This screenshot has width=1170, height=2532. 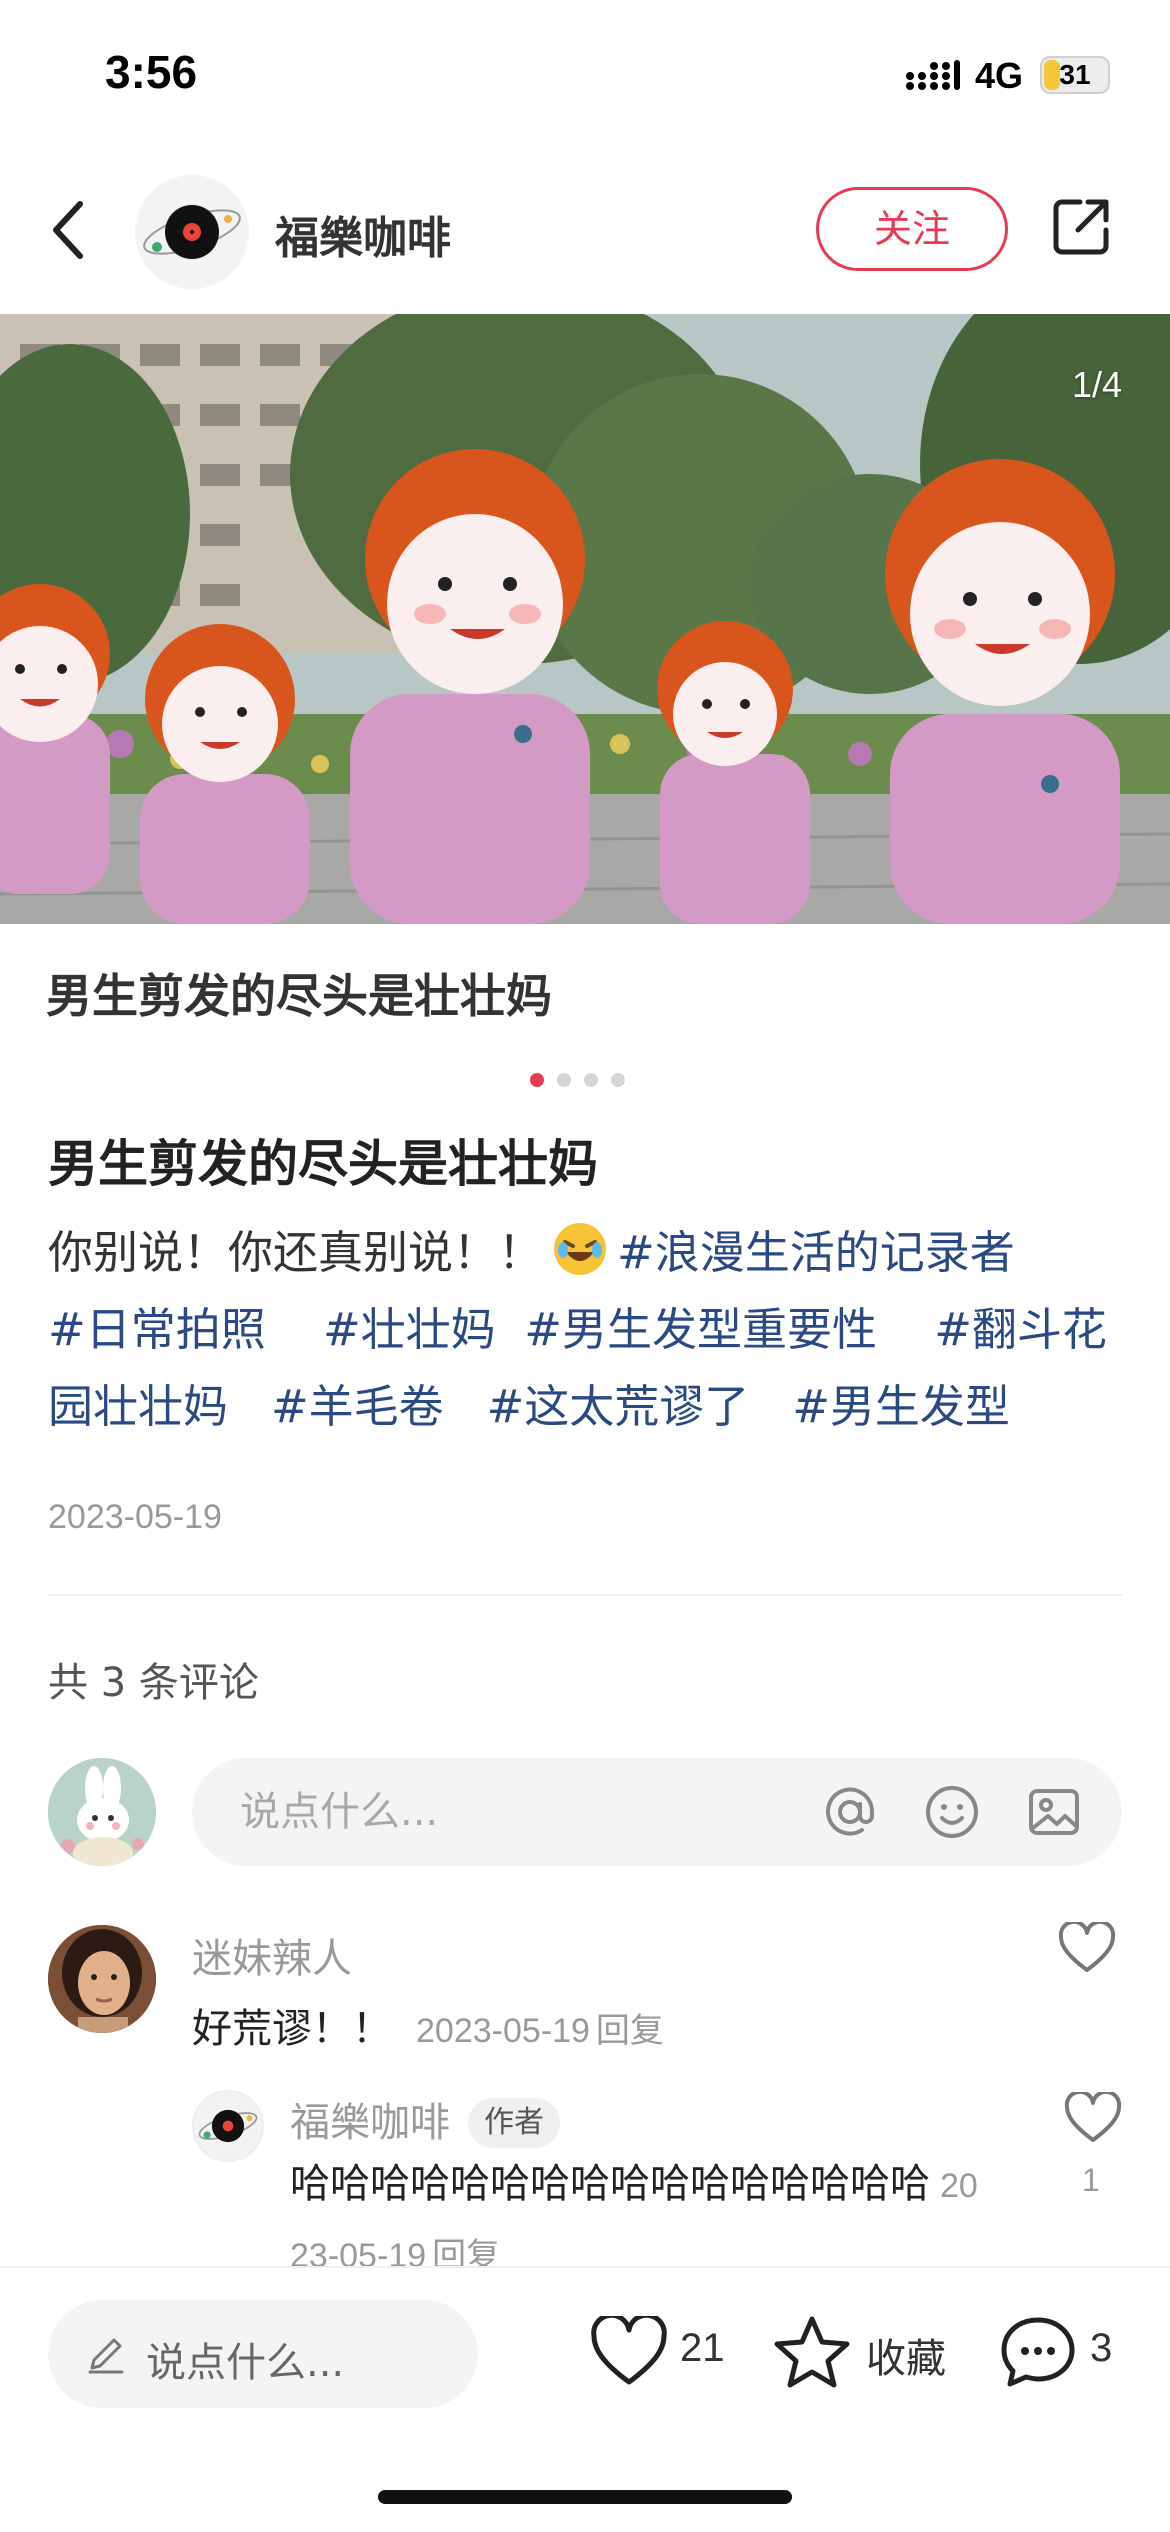 I want to click on hashtag-link: #羊毛卷, so click(x=357, y=1406).